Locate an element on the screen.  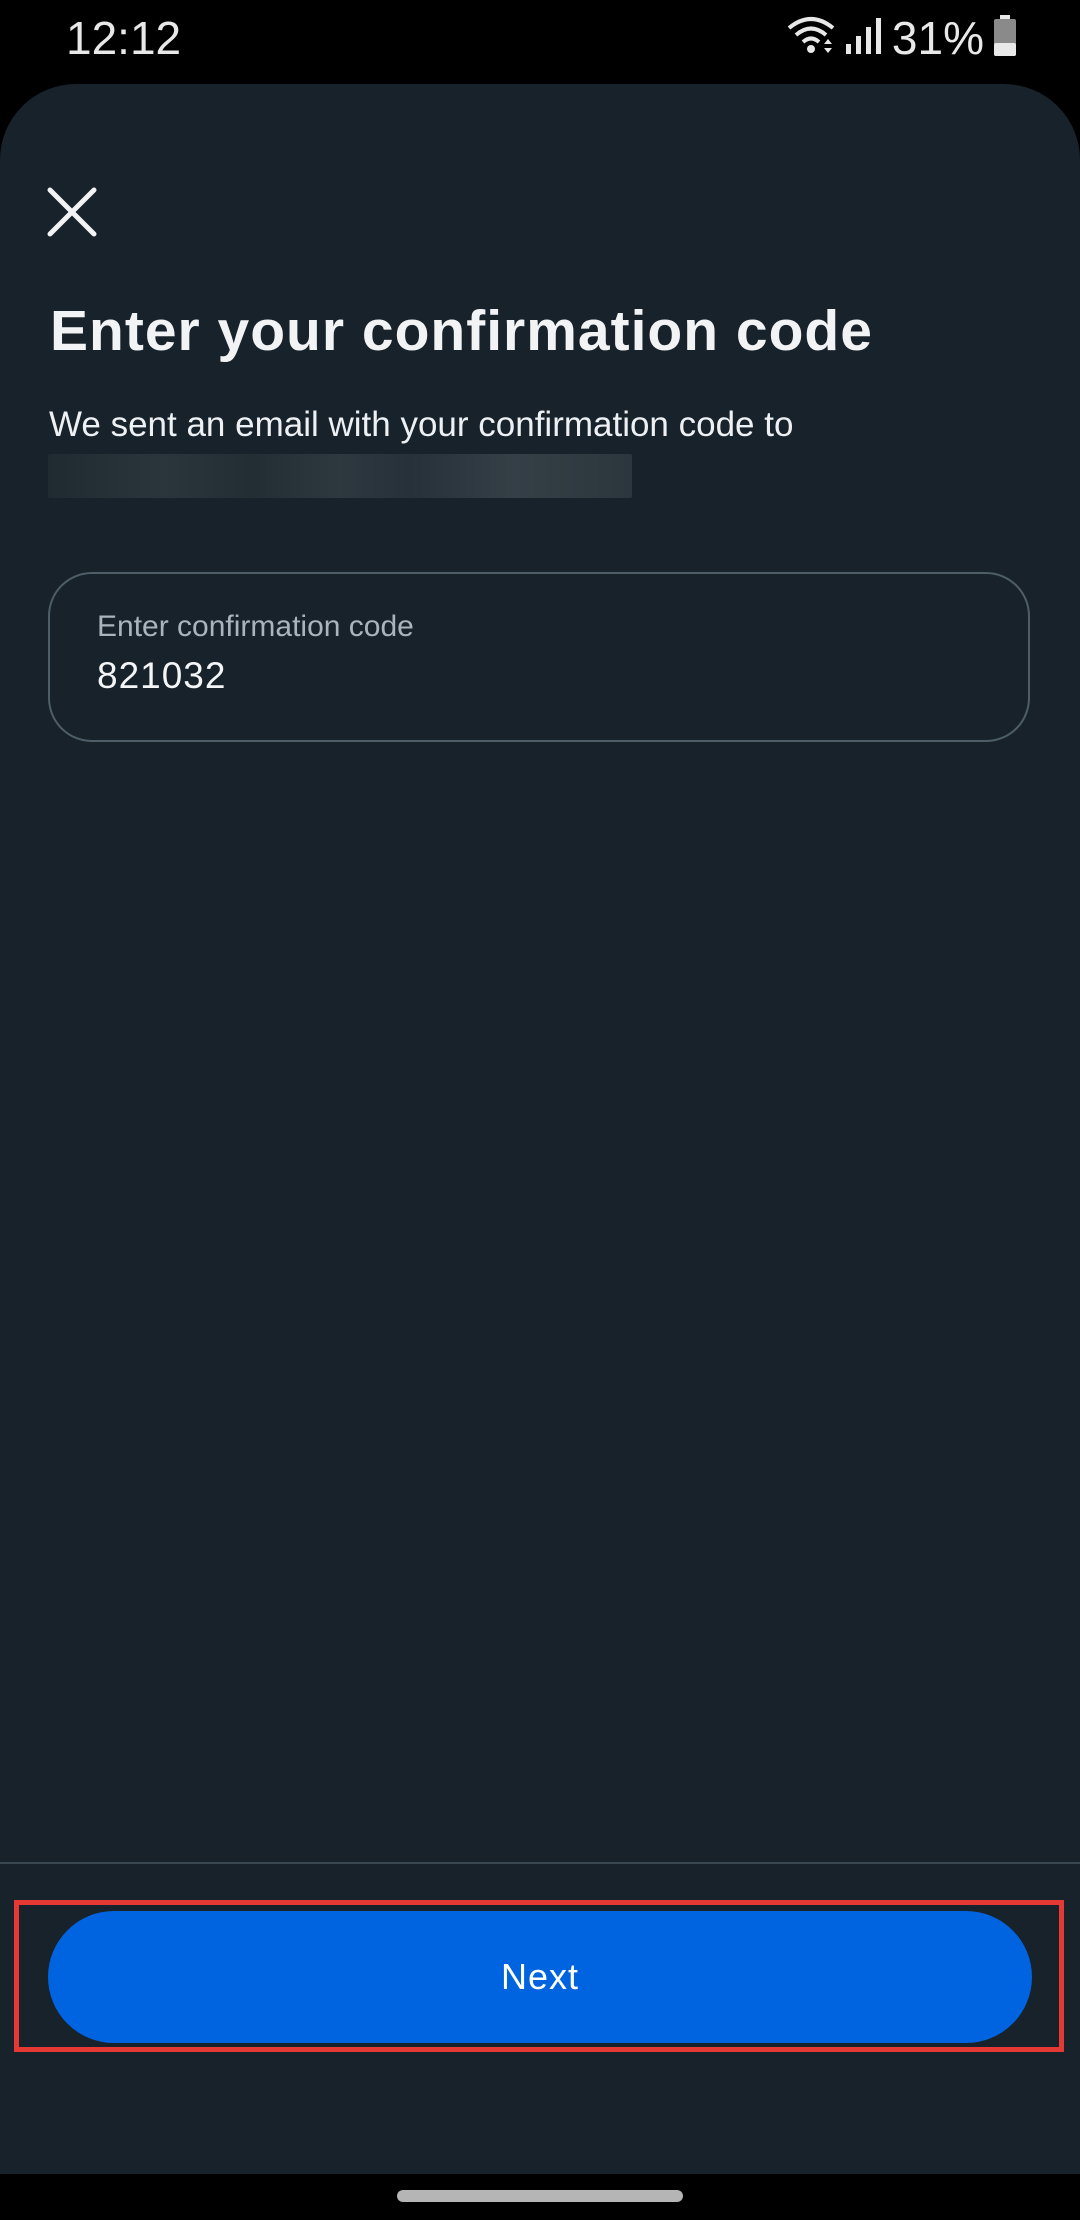
navigation-bar is located at coordinates (540, 2197).